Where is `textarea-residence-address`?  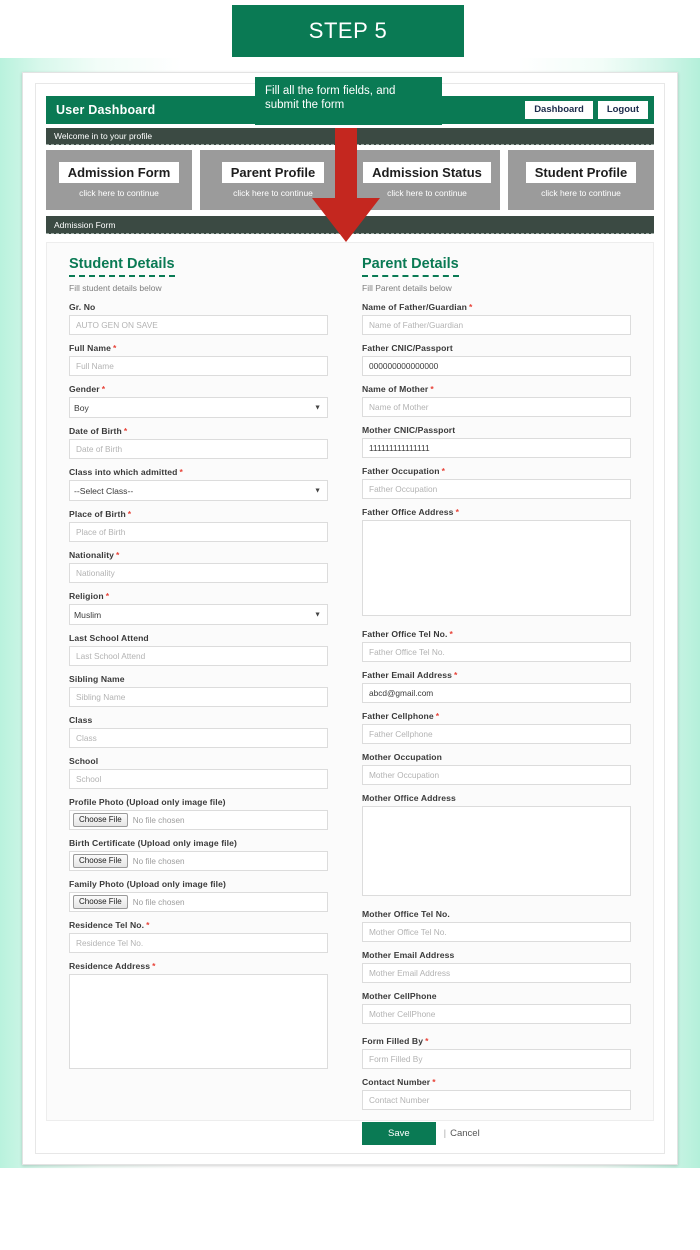 textarea-residence-address is located at coordinates (198, 1021).